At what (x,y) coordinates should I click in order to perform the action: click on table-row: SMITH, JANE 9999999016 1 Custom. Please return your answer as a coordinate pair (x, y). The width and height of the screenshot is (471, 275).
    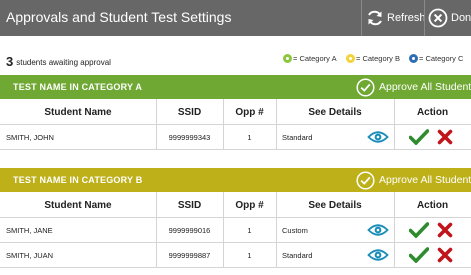
    Looking at the image, I should click on (235, 230).